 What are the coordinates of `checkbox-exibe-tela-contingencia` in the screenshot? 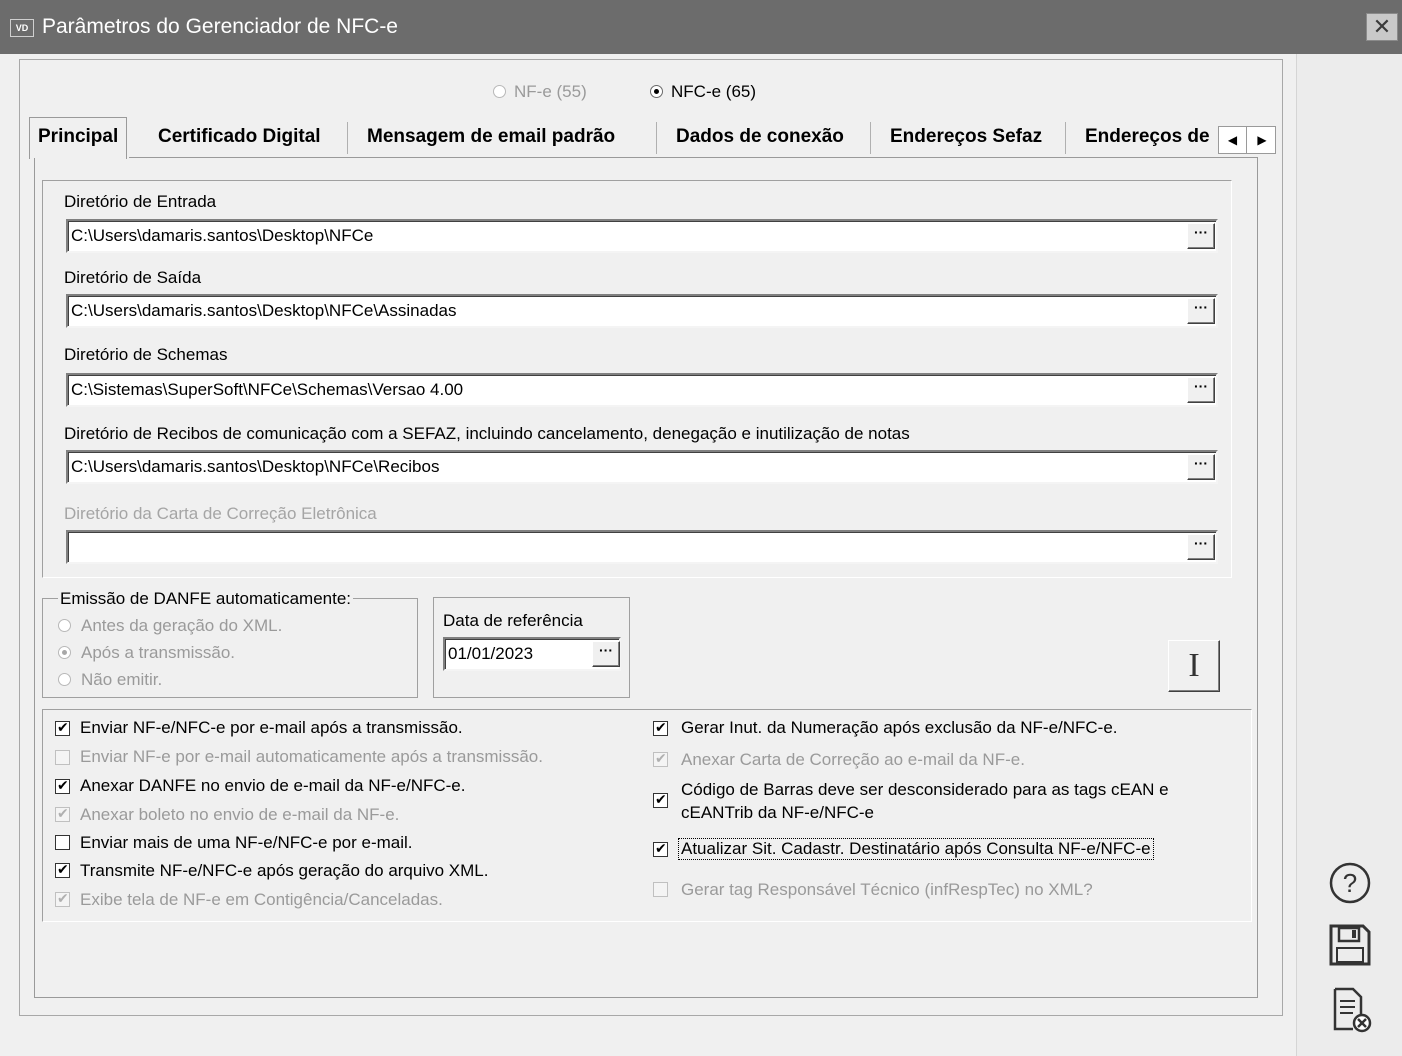 It's located at (62, 898).